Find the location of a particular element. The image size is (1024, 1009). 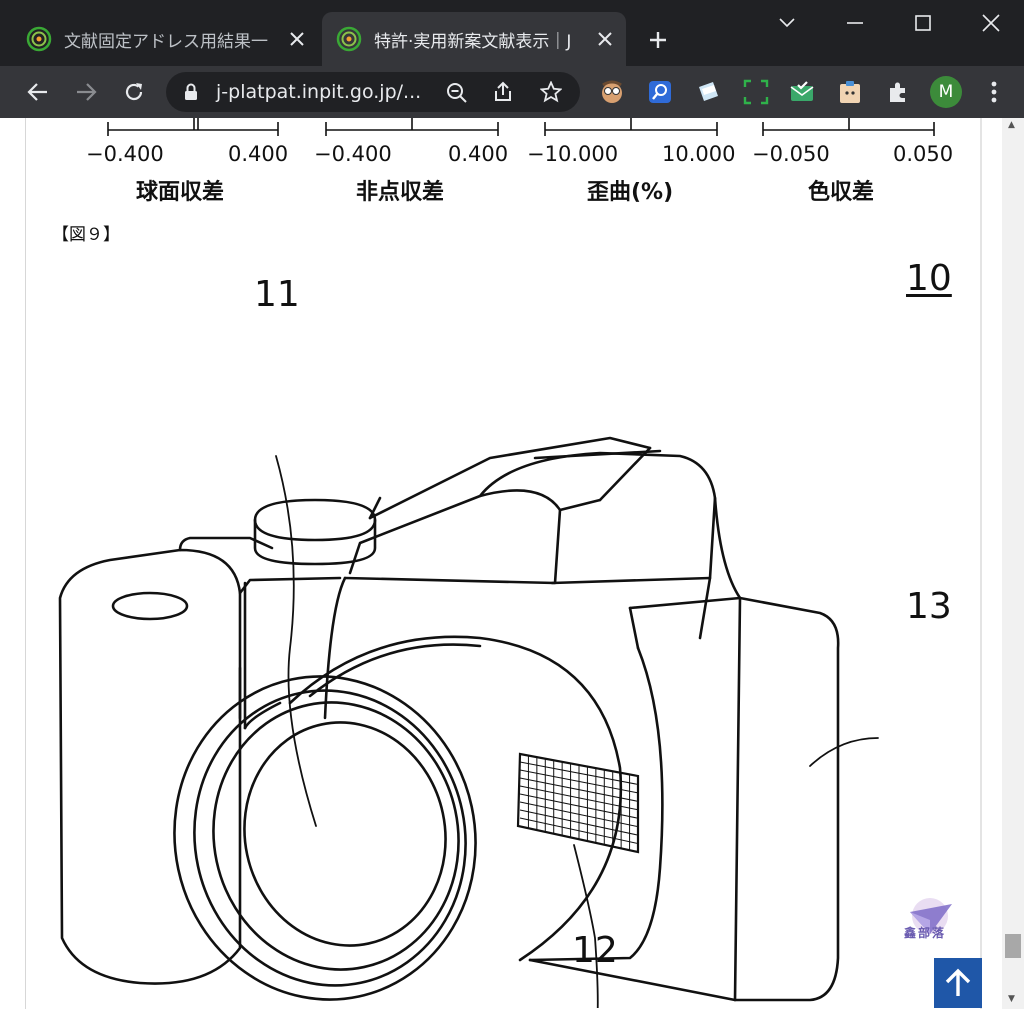

vertical-scrollbar: ▲ ▼ is located at coordinates (1013, 563).